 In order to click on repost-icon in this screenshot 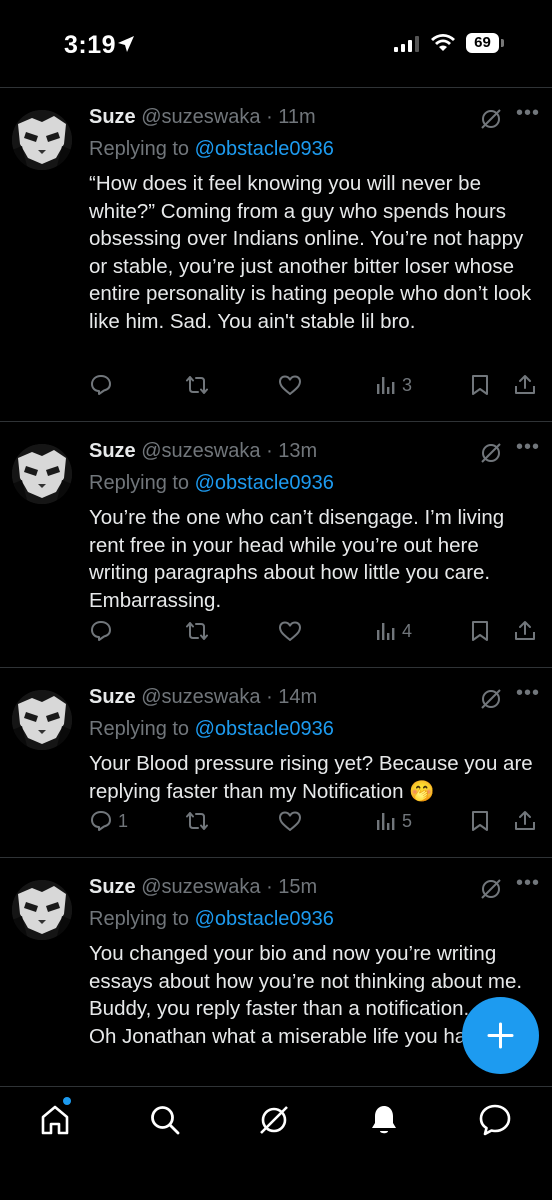, I will do `click(197, 385)`.